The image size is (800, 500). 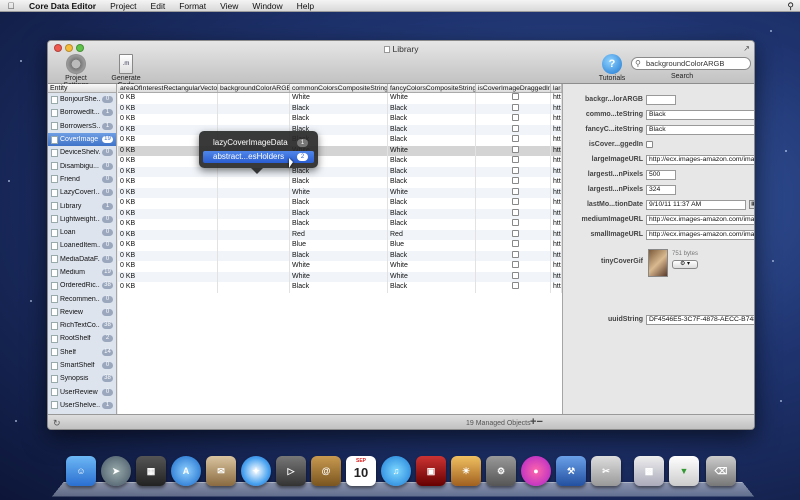 What do you see at coordinates (536, 471) in the screenshot?
I see `instruments-icon: ●` at bounding box center [536, 471].